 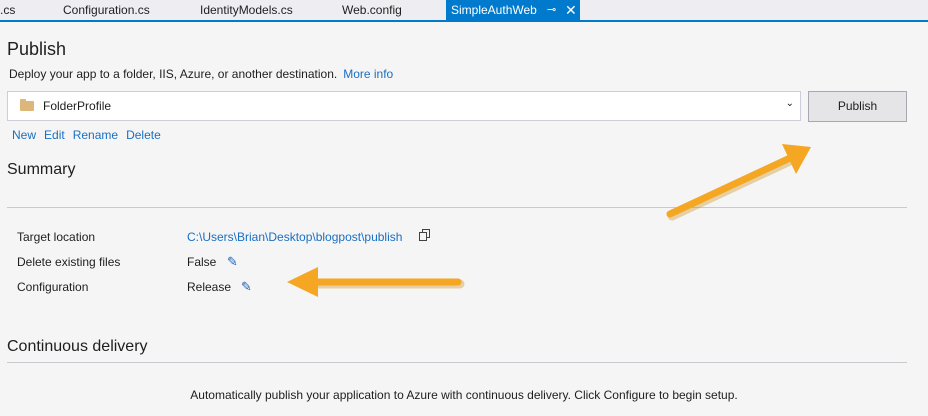 What do you see at coordinates (209, 287) in the screenshot?
I see `configuration-value: Release` at bounding box center [209, 287].